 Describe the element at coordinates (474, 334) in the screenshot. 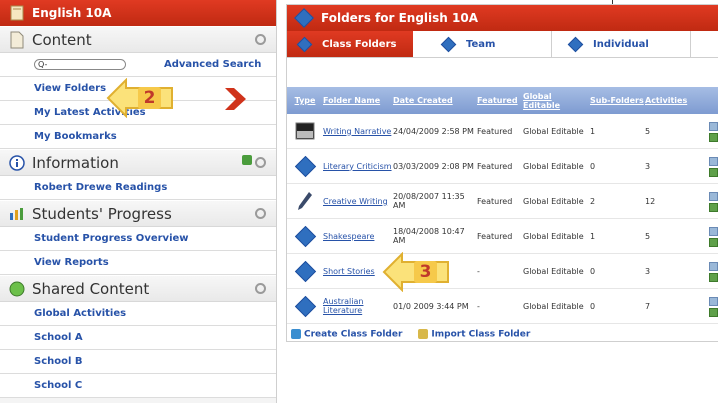

I see `import-class-folder-button: Import Class Folder` at that location.